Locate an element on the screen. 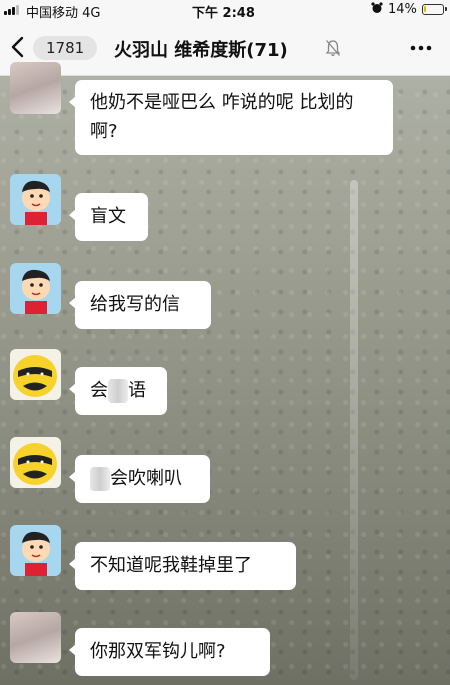 The image size is (450, 685). status-bar: 中国移动 4G 下午 2:48 14% is located at coordinates (225, 10).